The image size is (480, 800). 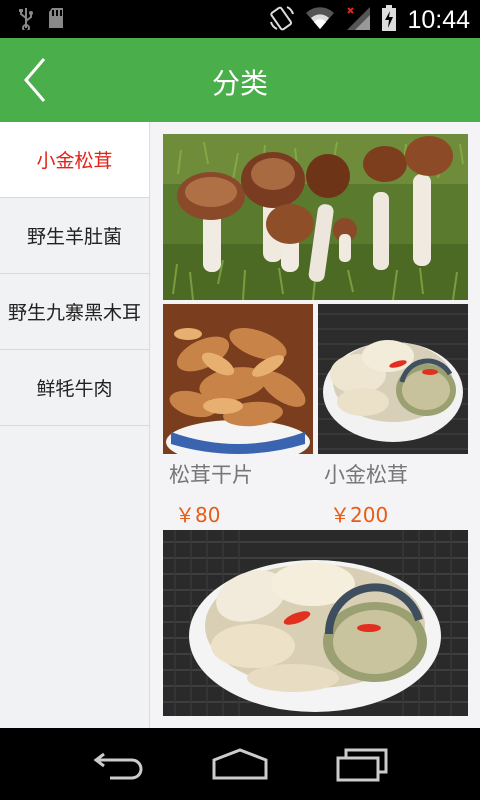 I want to click on banner-image, so click(x=315, y=217).